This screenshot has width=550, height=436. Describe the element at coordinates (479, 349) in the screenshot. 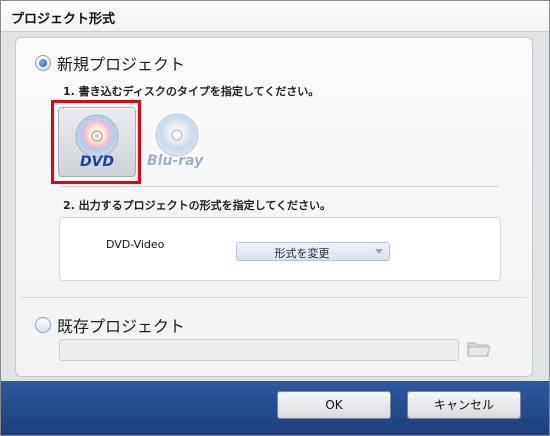

I see `folder-icon` at that location.